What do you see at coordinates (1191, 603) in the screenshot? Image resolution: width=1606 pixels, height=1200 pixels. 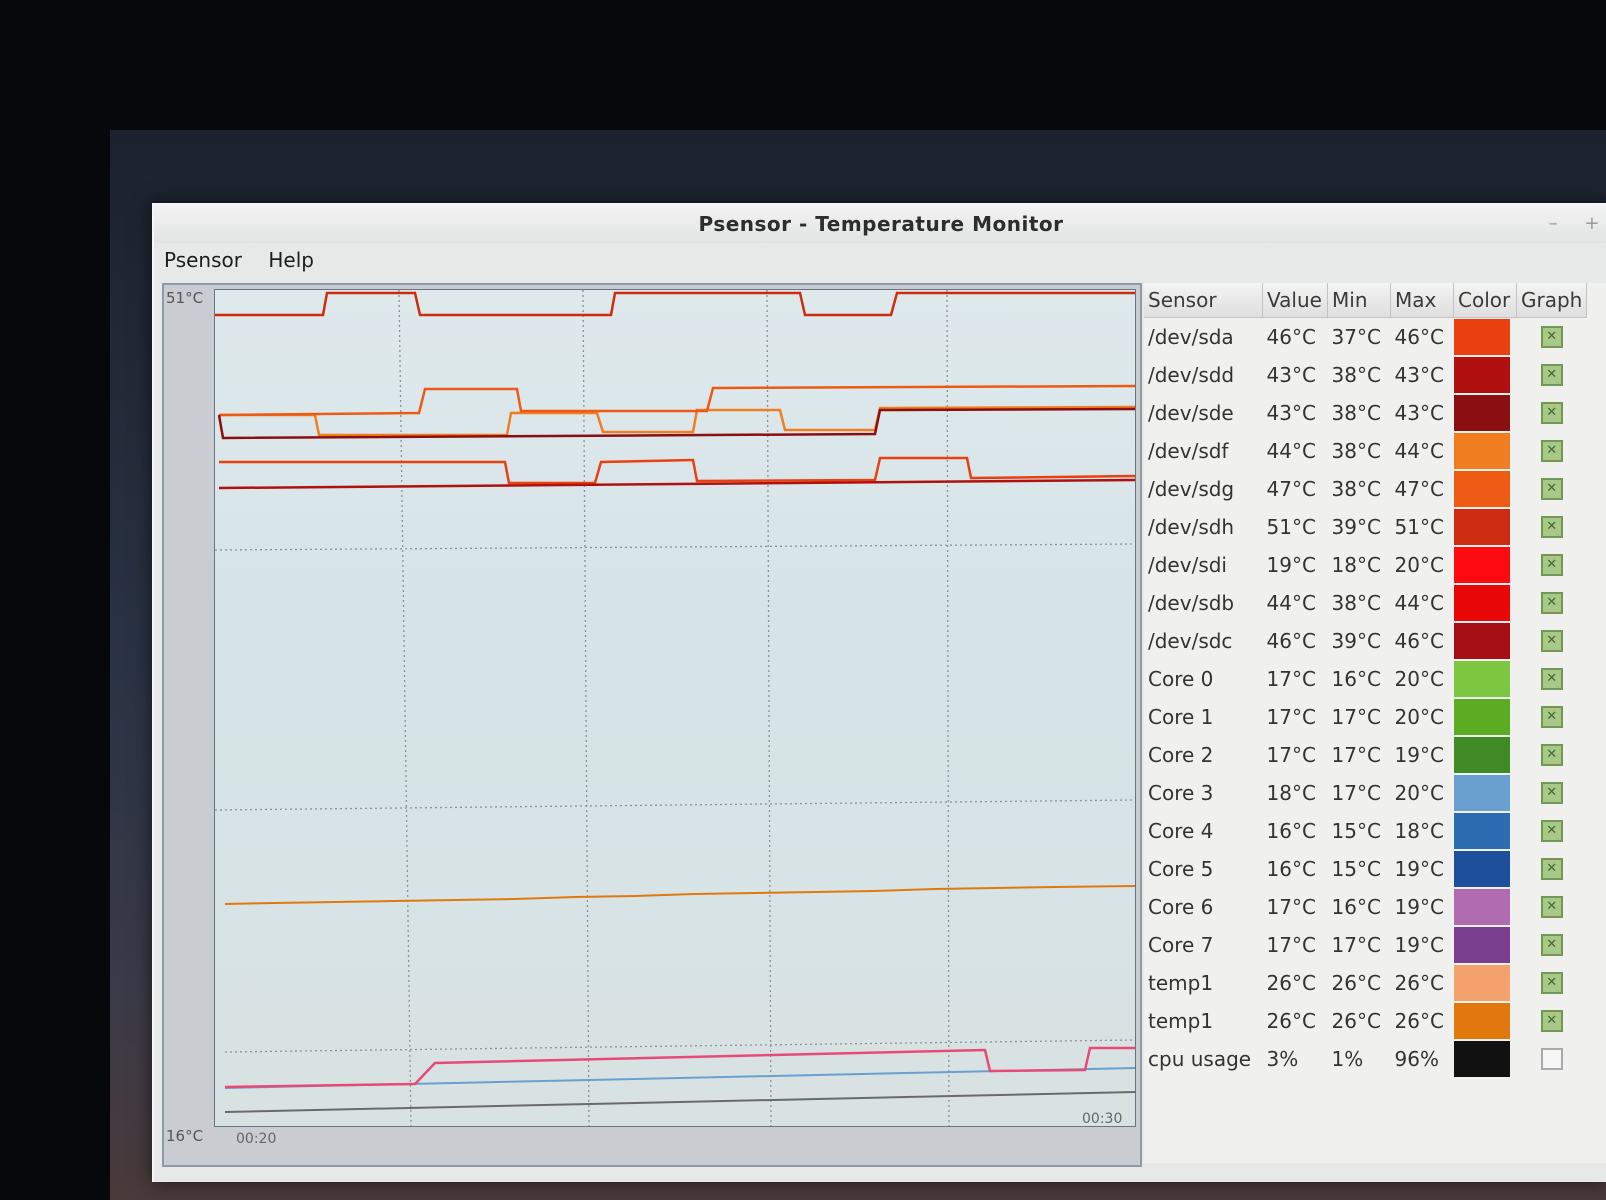 I see `sensor-name: /dev/sdb` at bounding box center [1191, 603].